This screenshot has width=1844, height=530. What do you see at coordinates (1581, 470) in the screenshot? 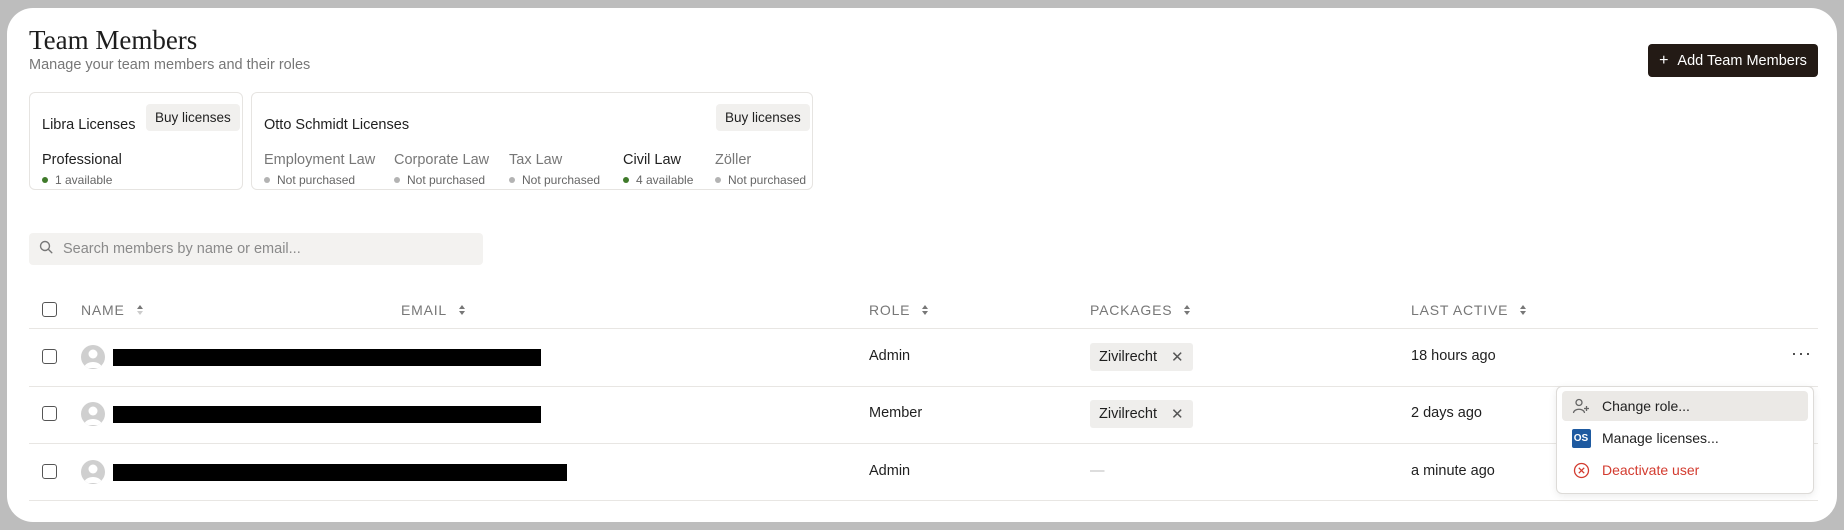
I see `x-circle-icon` at bounding box center [1581, 470].